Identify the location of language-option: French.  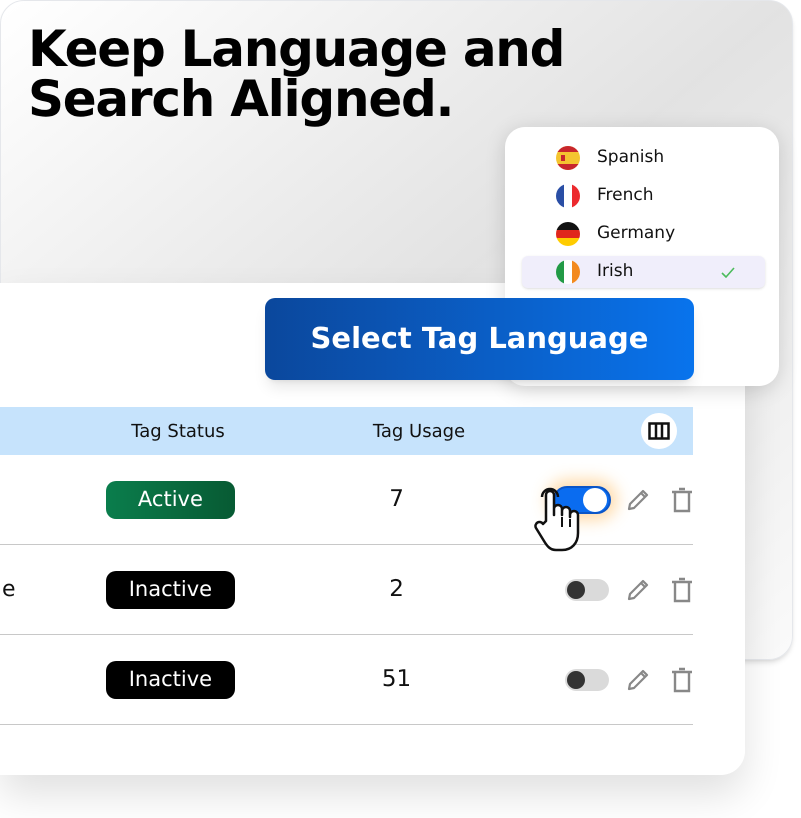
(643, 196).